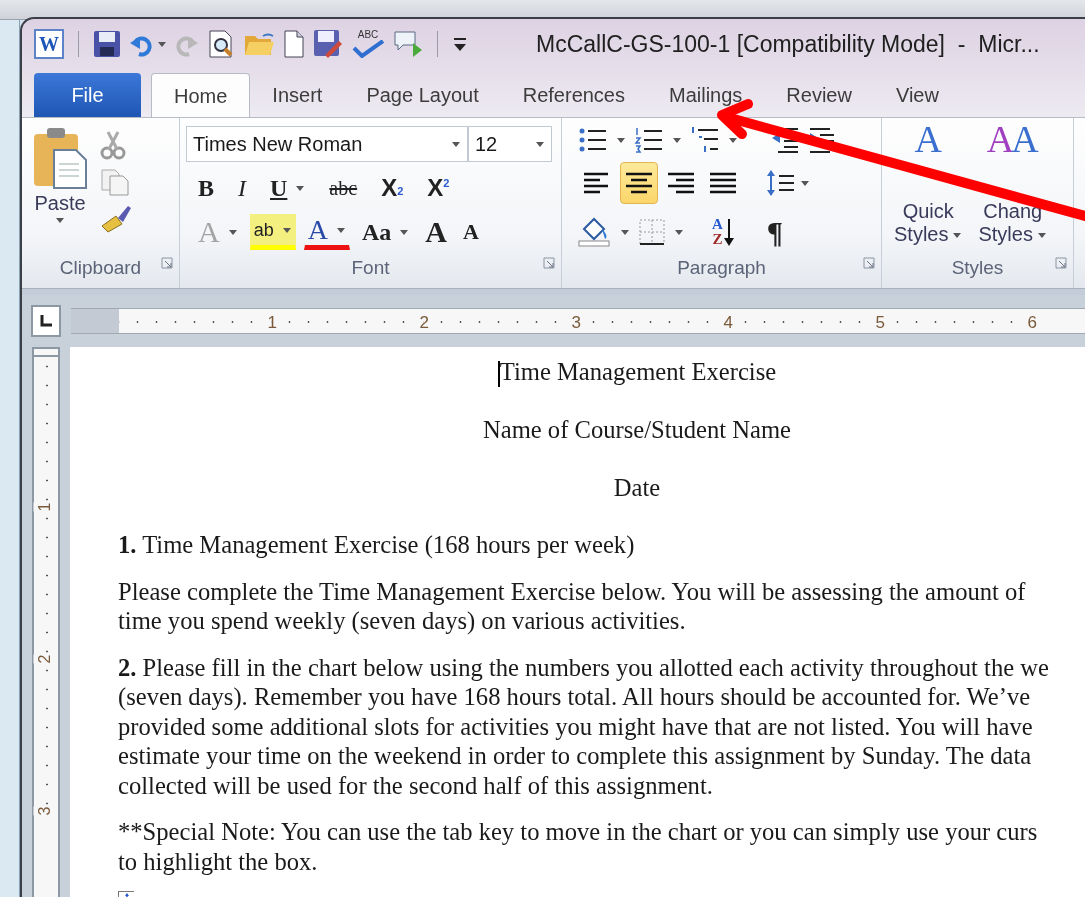 This screenshot has width=1085, height=897. What do you see at coordinates (327, 144) in the screenshot?
I see `font-name-field: Times New Roman` at bounding box center [327, 144].